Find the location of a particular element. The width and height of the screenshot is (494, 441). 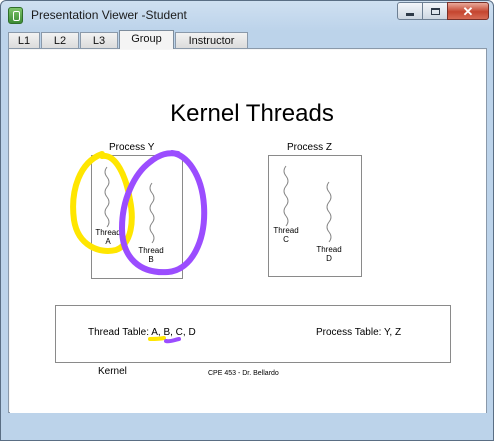

maximize-icon is located at coordinates (435, 11).